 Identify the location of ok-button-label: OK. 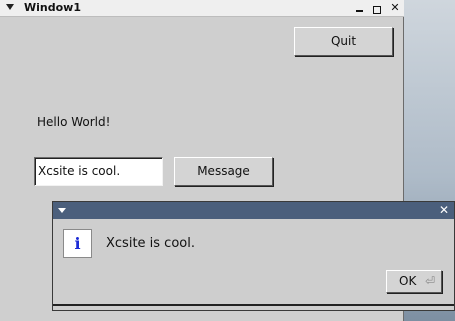
(408, 281).